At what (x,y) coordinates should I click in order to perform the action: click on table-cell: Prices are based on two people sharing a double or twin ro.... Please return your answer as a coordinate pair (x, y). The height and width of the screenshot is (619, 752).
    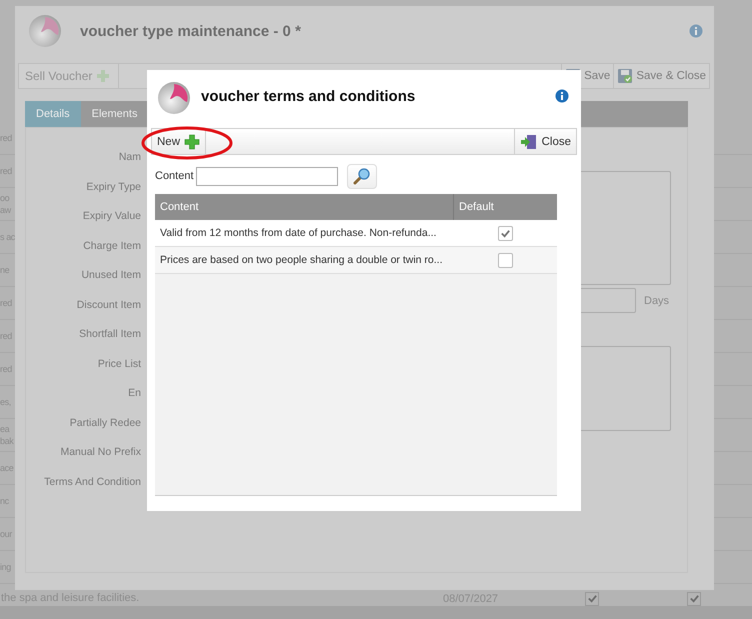
    Looking at the image, I should click on (301, 260).